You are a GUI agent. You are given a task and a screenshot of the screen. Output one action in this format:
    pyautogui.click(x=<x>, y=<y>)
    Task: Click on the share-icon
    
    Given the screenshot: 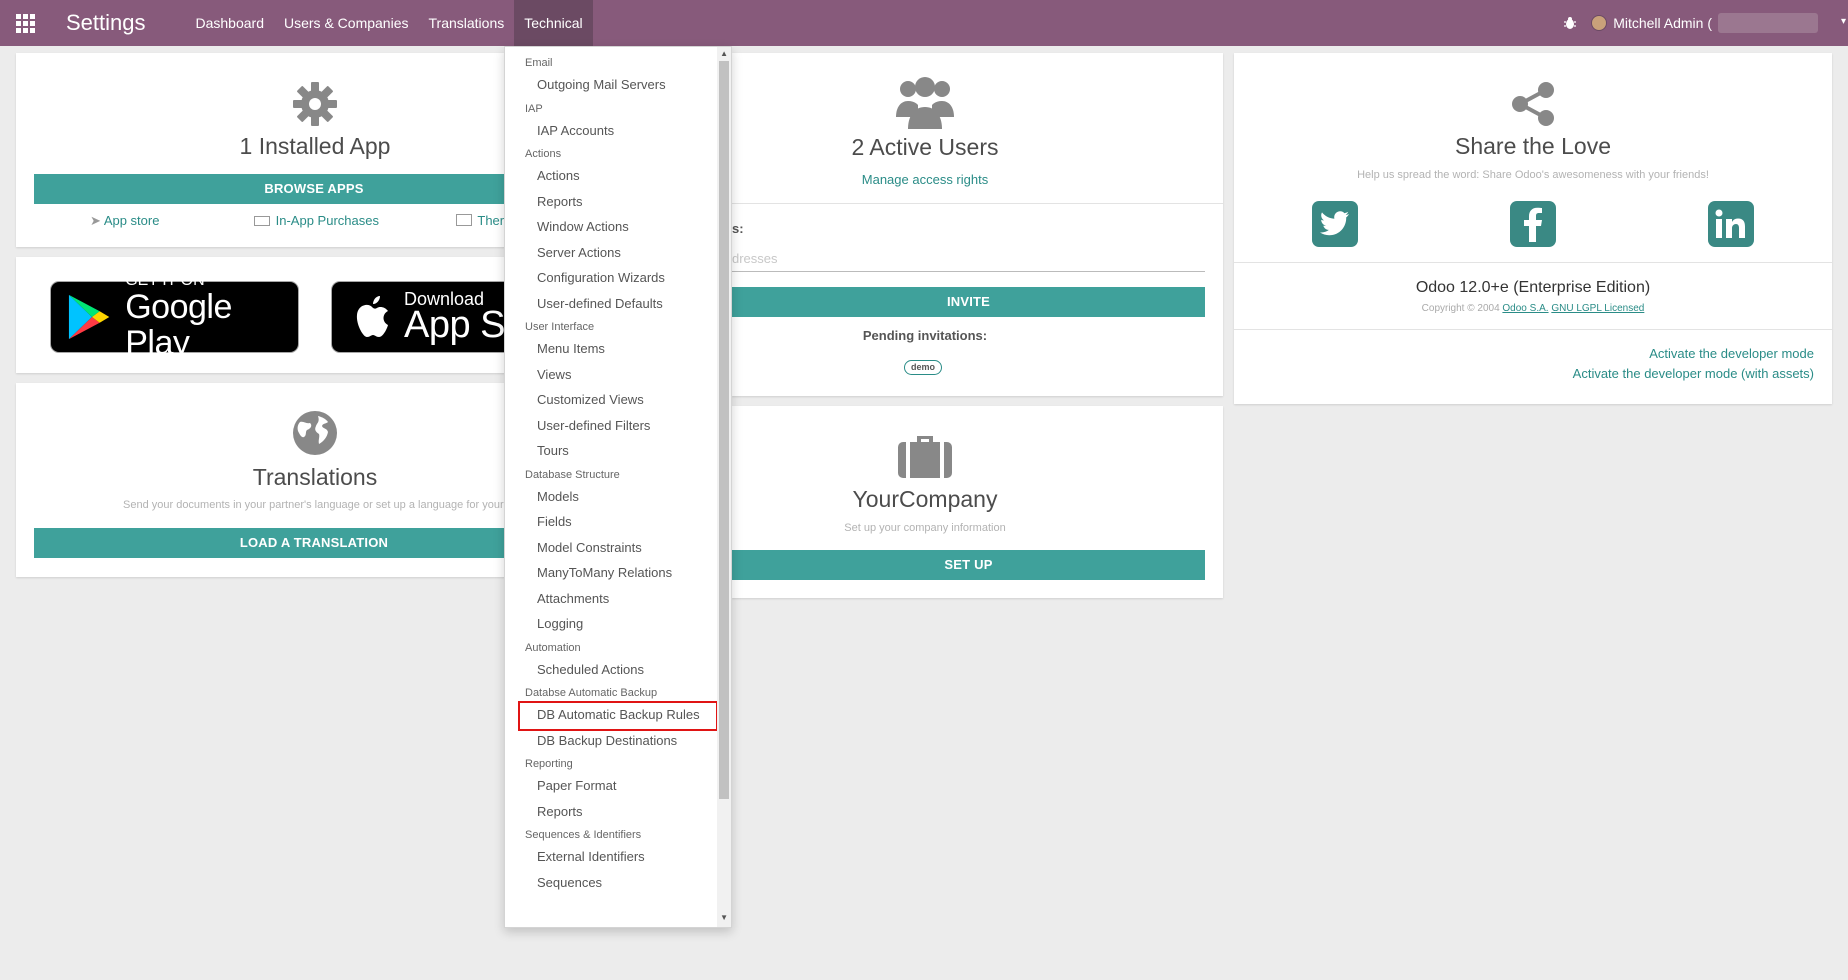 What is the action you would take?
    pyautogui.click(x=1533, y=104)
    